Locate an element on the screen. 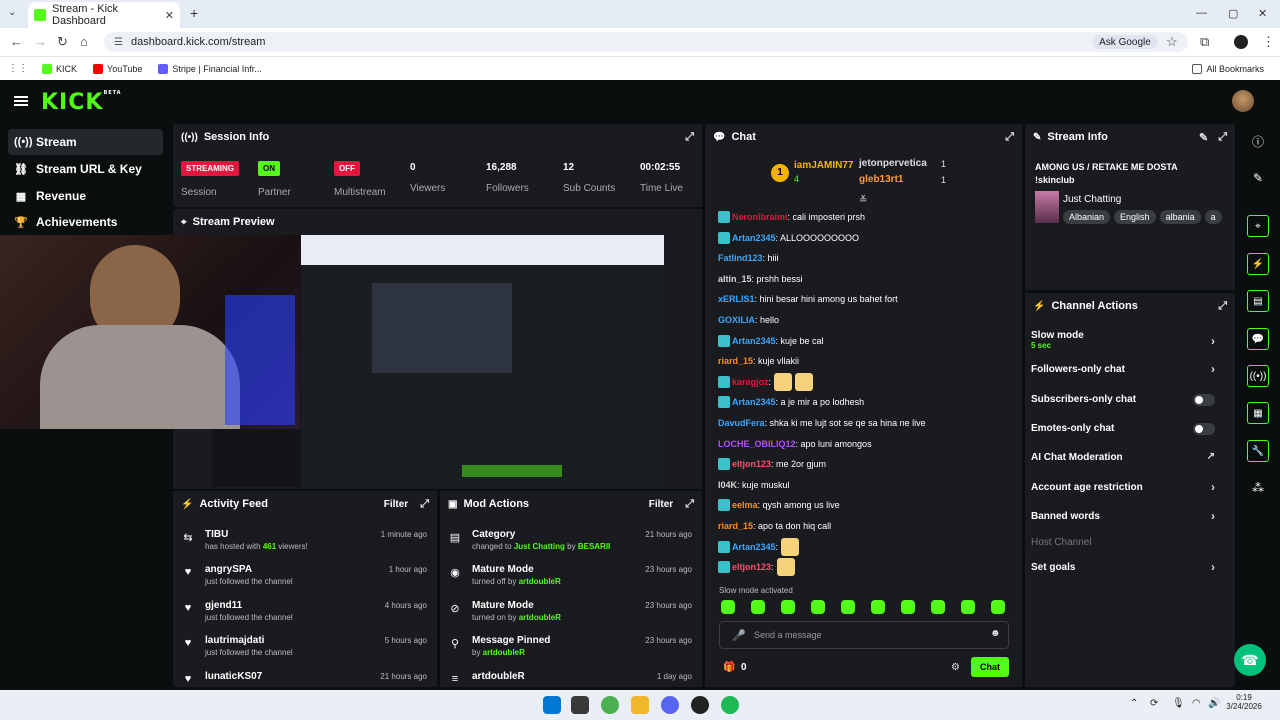 This screenshot has width=1280, height=720. chat-username: Neronlbraimi is located at coordinates (760, 217).